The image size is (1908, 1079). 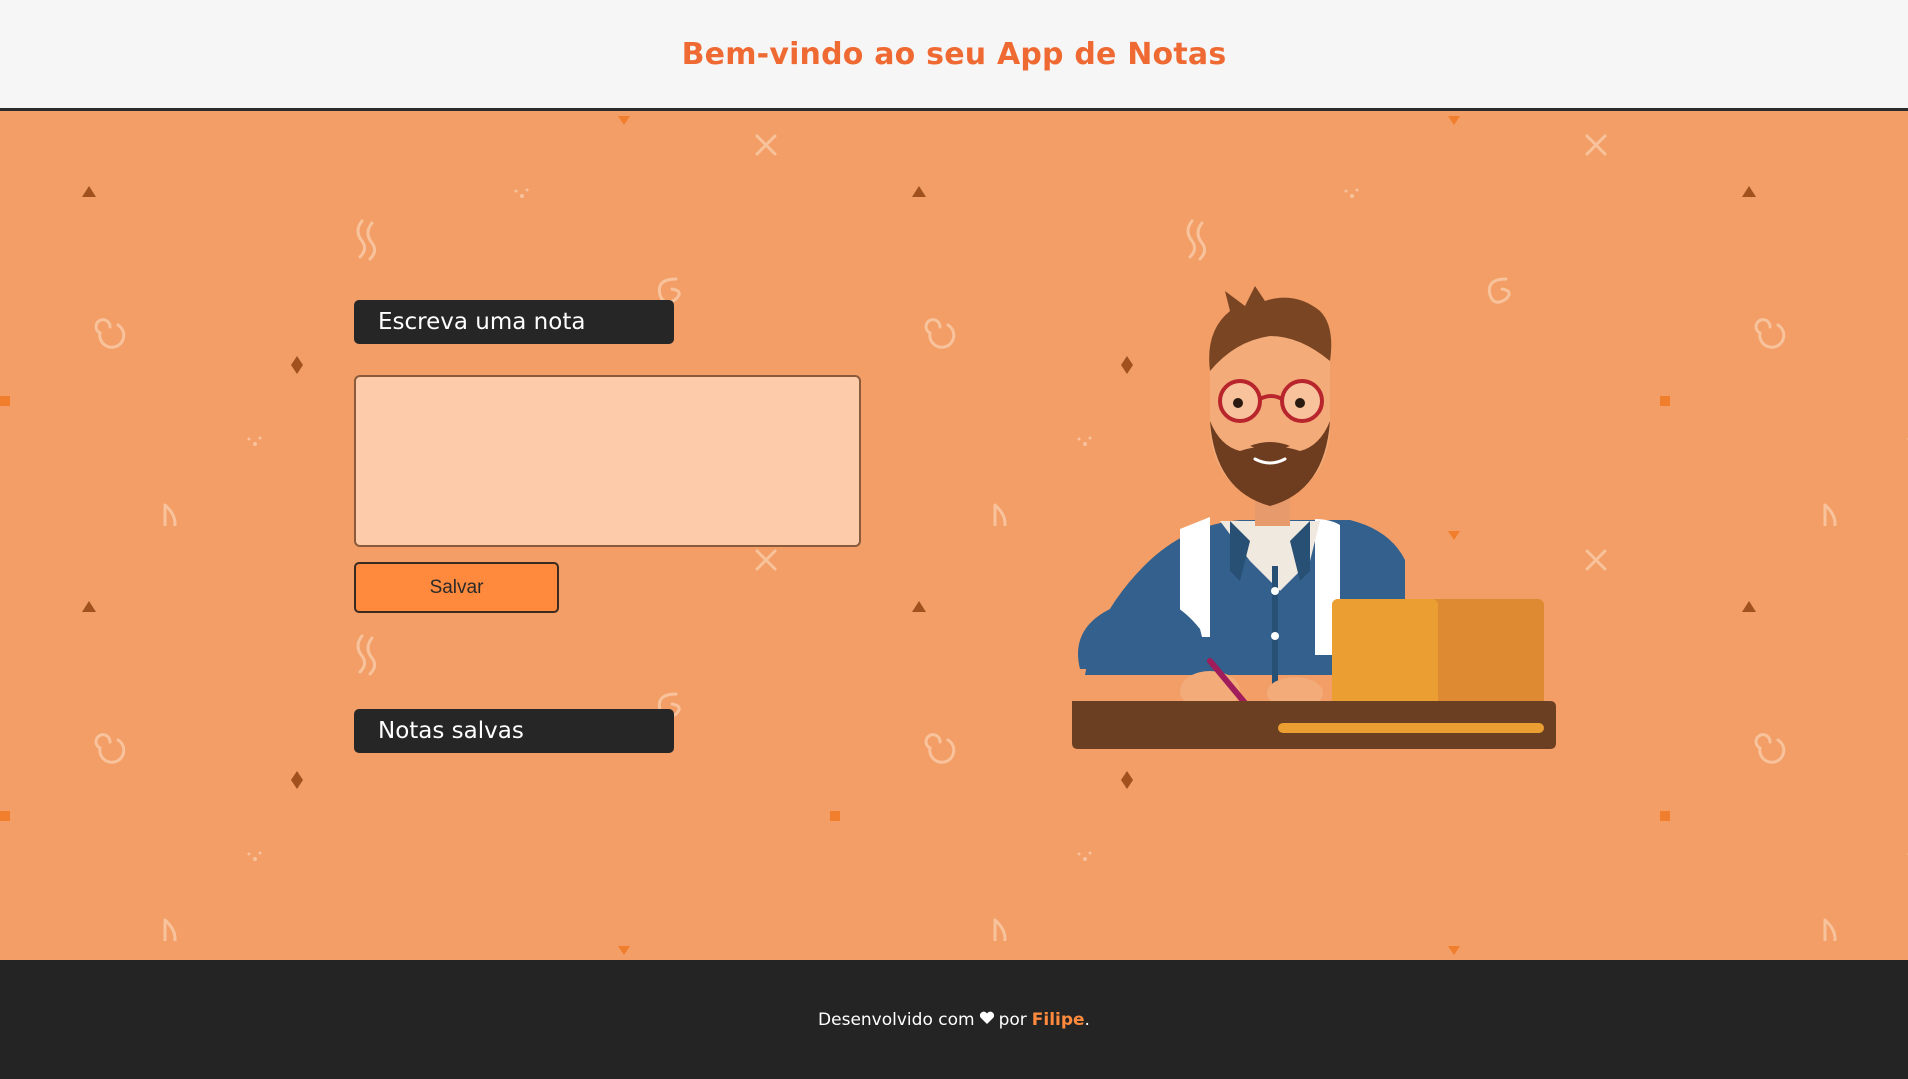 I want to click on saved-notes-heading: Notas salvas, so click(x=514, y=731).